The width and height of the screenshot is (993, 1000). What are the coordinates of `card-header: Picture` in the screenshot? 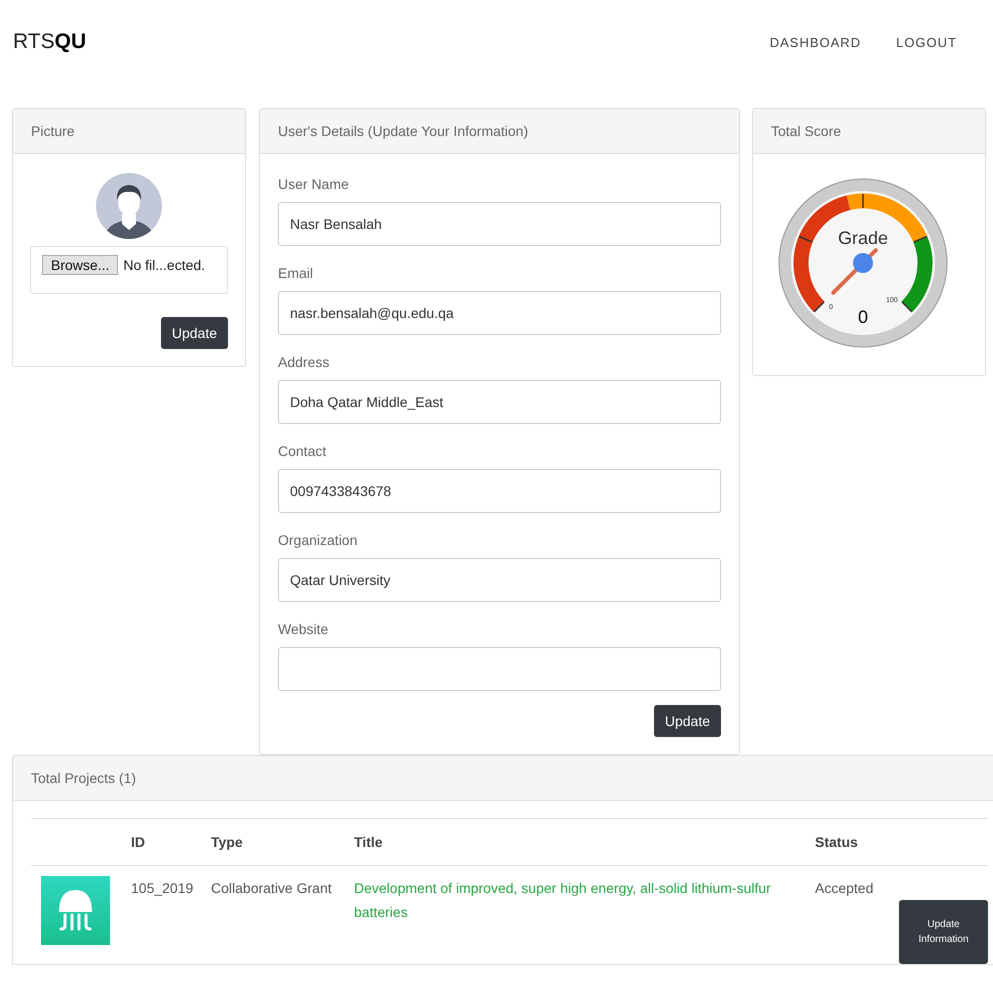 It's located at (129, 131).